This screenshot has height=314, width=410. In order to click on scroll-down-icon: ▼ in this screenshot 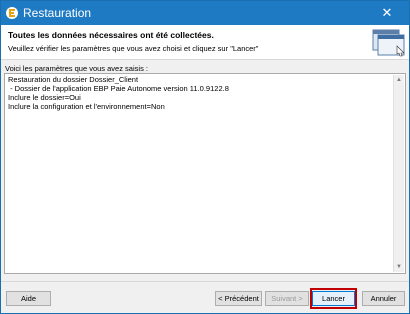, I will do `click(399, 267)`.